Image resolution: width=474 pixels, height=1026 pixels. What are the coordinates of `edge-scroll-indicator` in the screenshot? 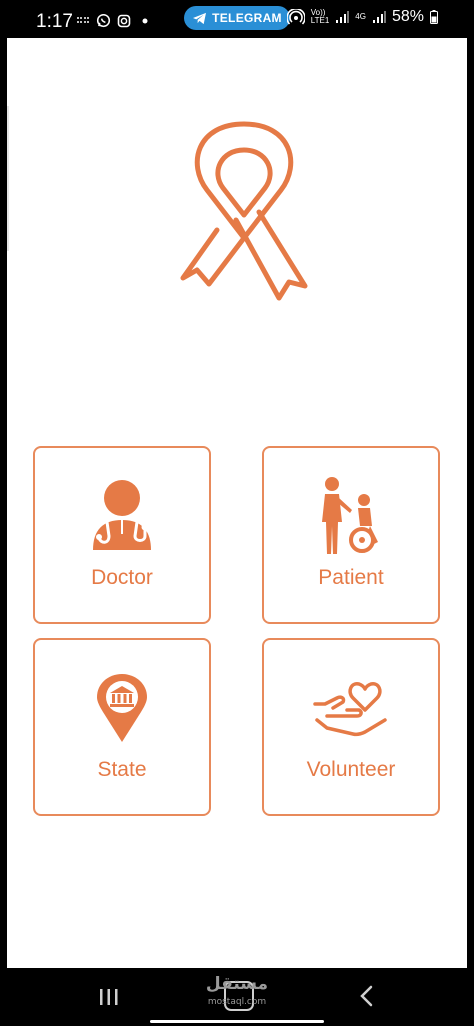 It's located at (8, 178).